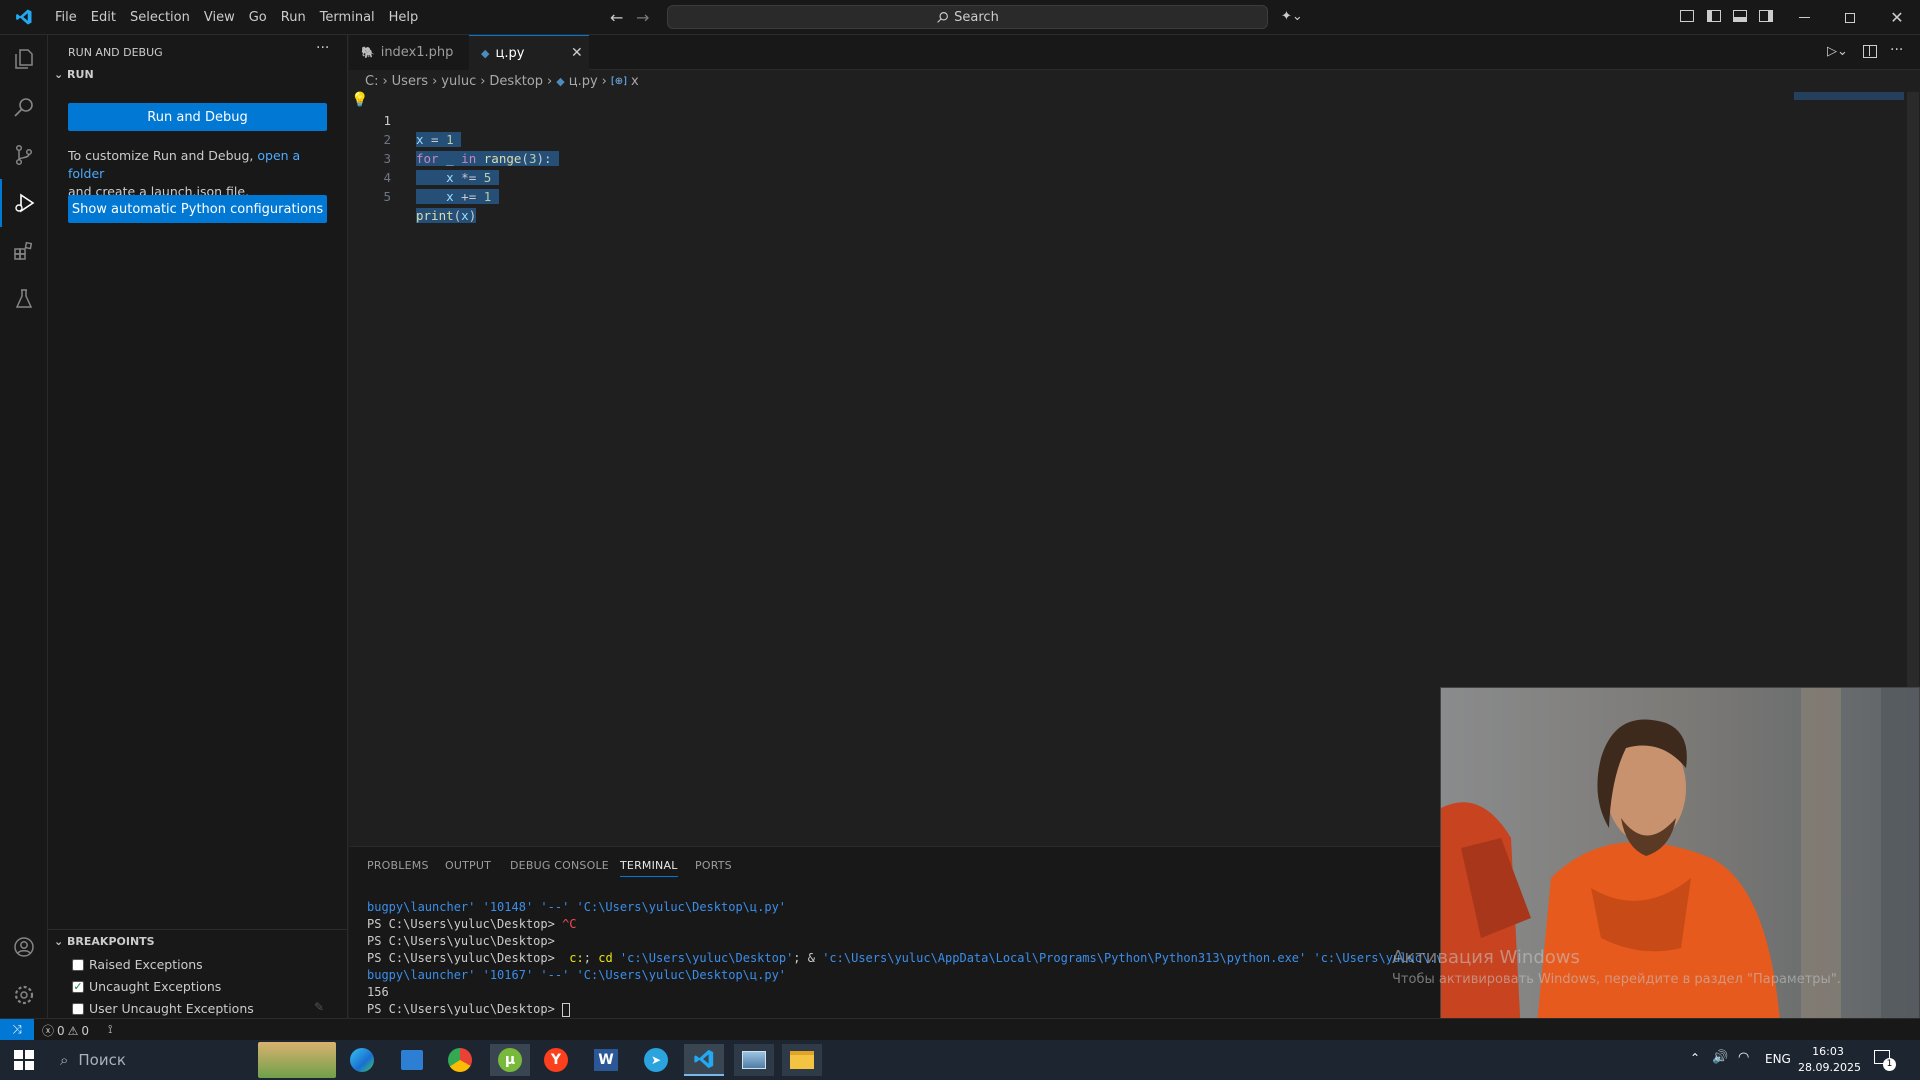 The width and height of the screenshot is (1920, 1080). Describe the element at coordinates (960, 1029) in the screenshot. I see `status-bar: ⤨ ⓧ 0 ⚠ 0 ⟟` at that location.